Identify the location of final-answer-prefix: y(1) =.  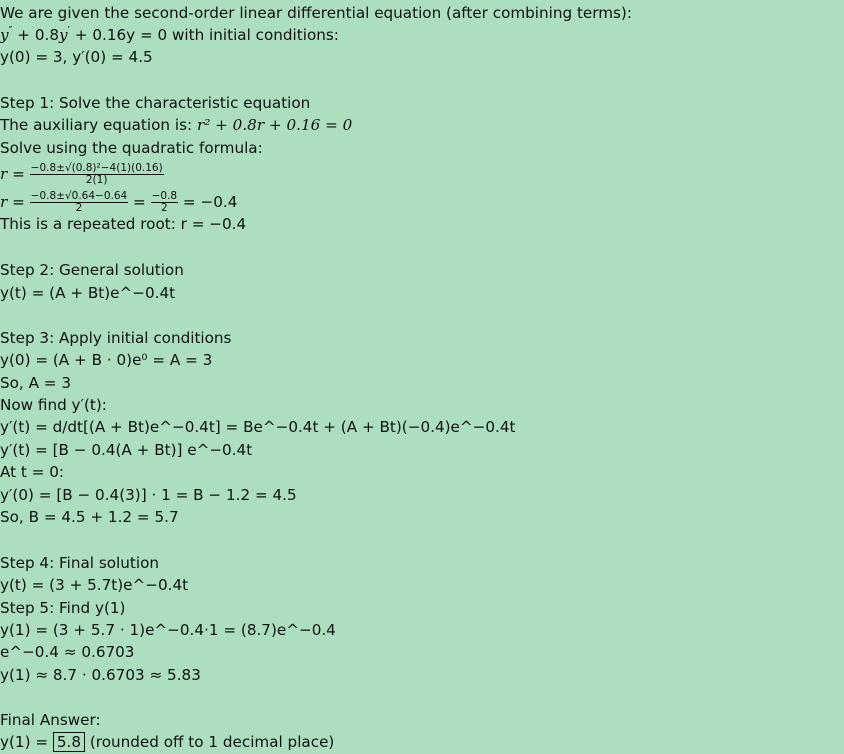
(26, 742).